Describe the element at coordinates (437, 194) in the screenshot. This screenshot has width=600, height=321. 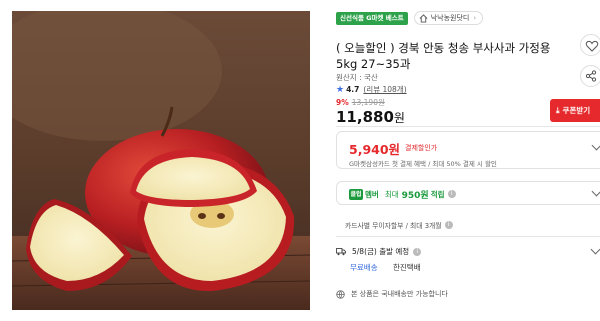
I see `points-suffix: 적립` at that location.